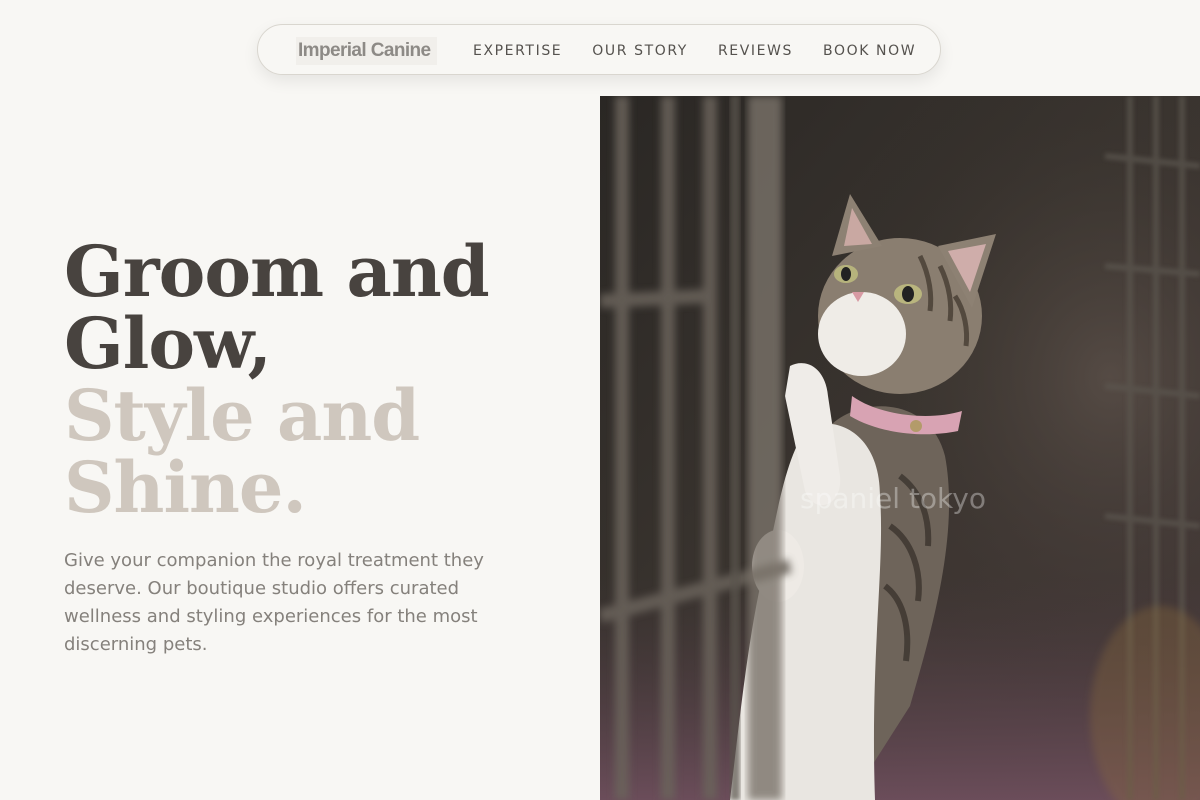  I want to click on hero-title-line-3: Style and, so click(242, 415).